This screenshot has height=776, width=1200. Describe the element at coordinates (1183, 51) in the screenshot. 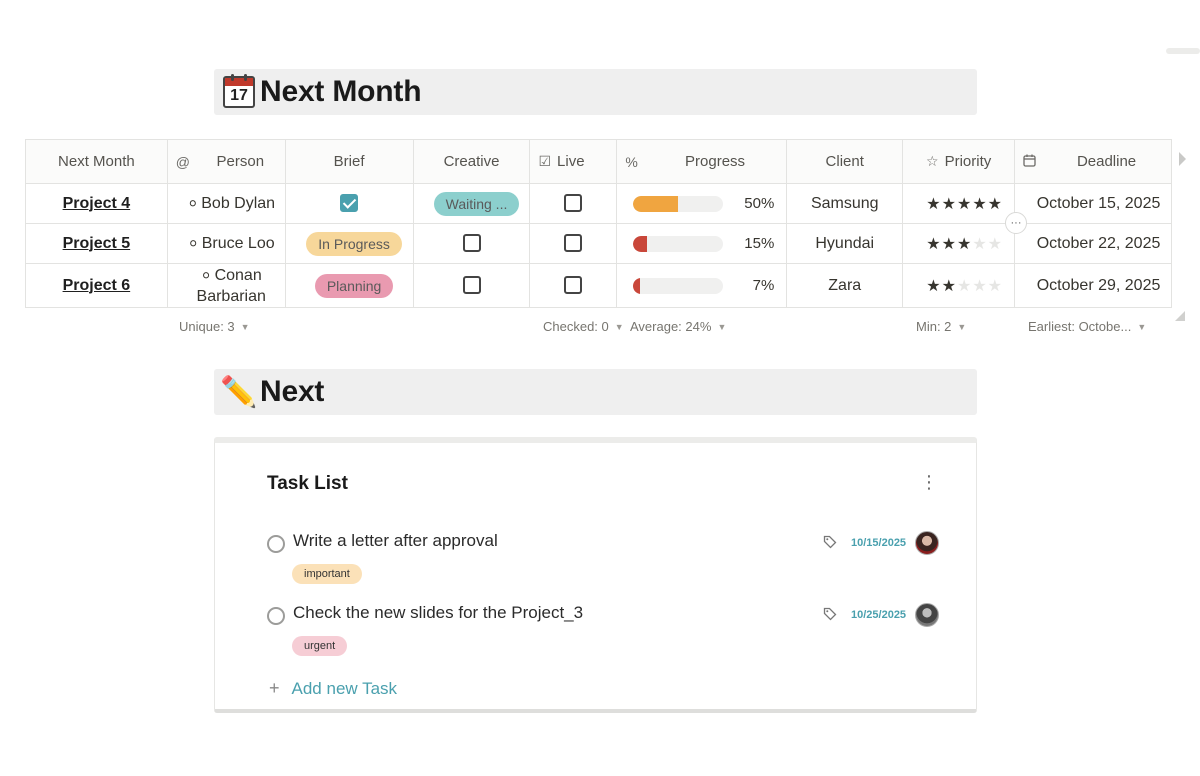

I see `top-right-scroll-indicator` at that location.